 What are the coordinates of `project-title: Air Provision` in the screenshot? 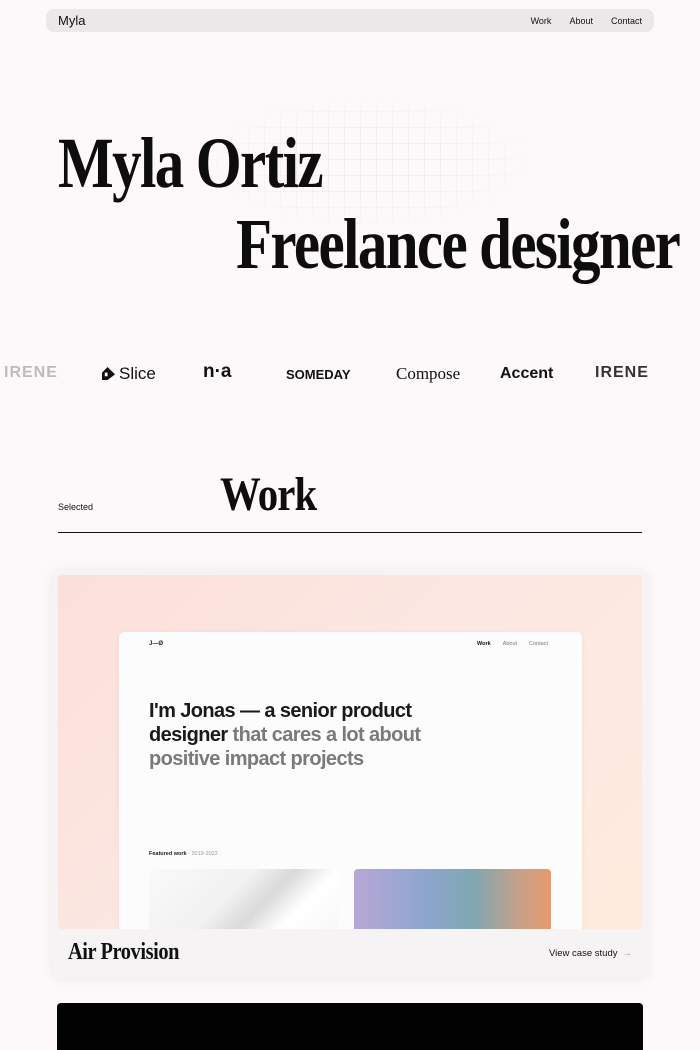 It's located at (124, 952).